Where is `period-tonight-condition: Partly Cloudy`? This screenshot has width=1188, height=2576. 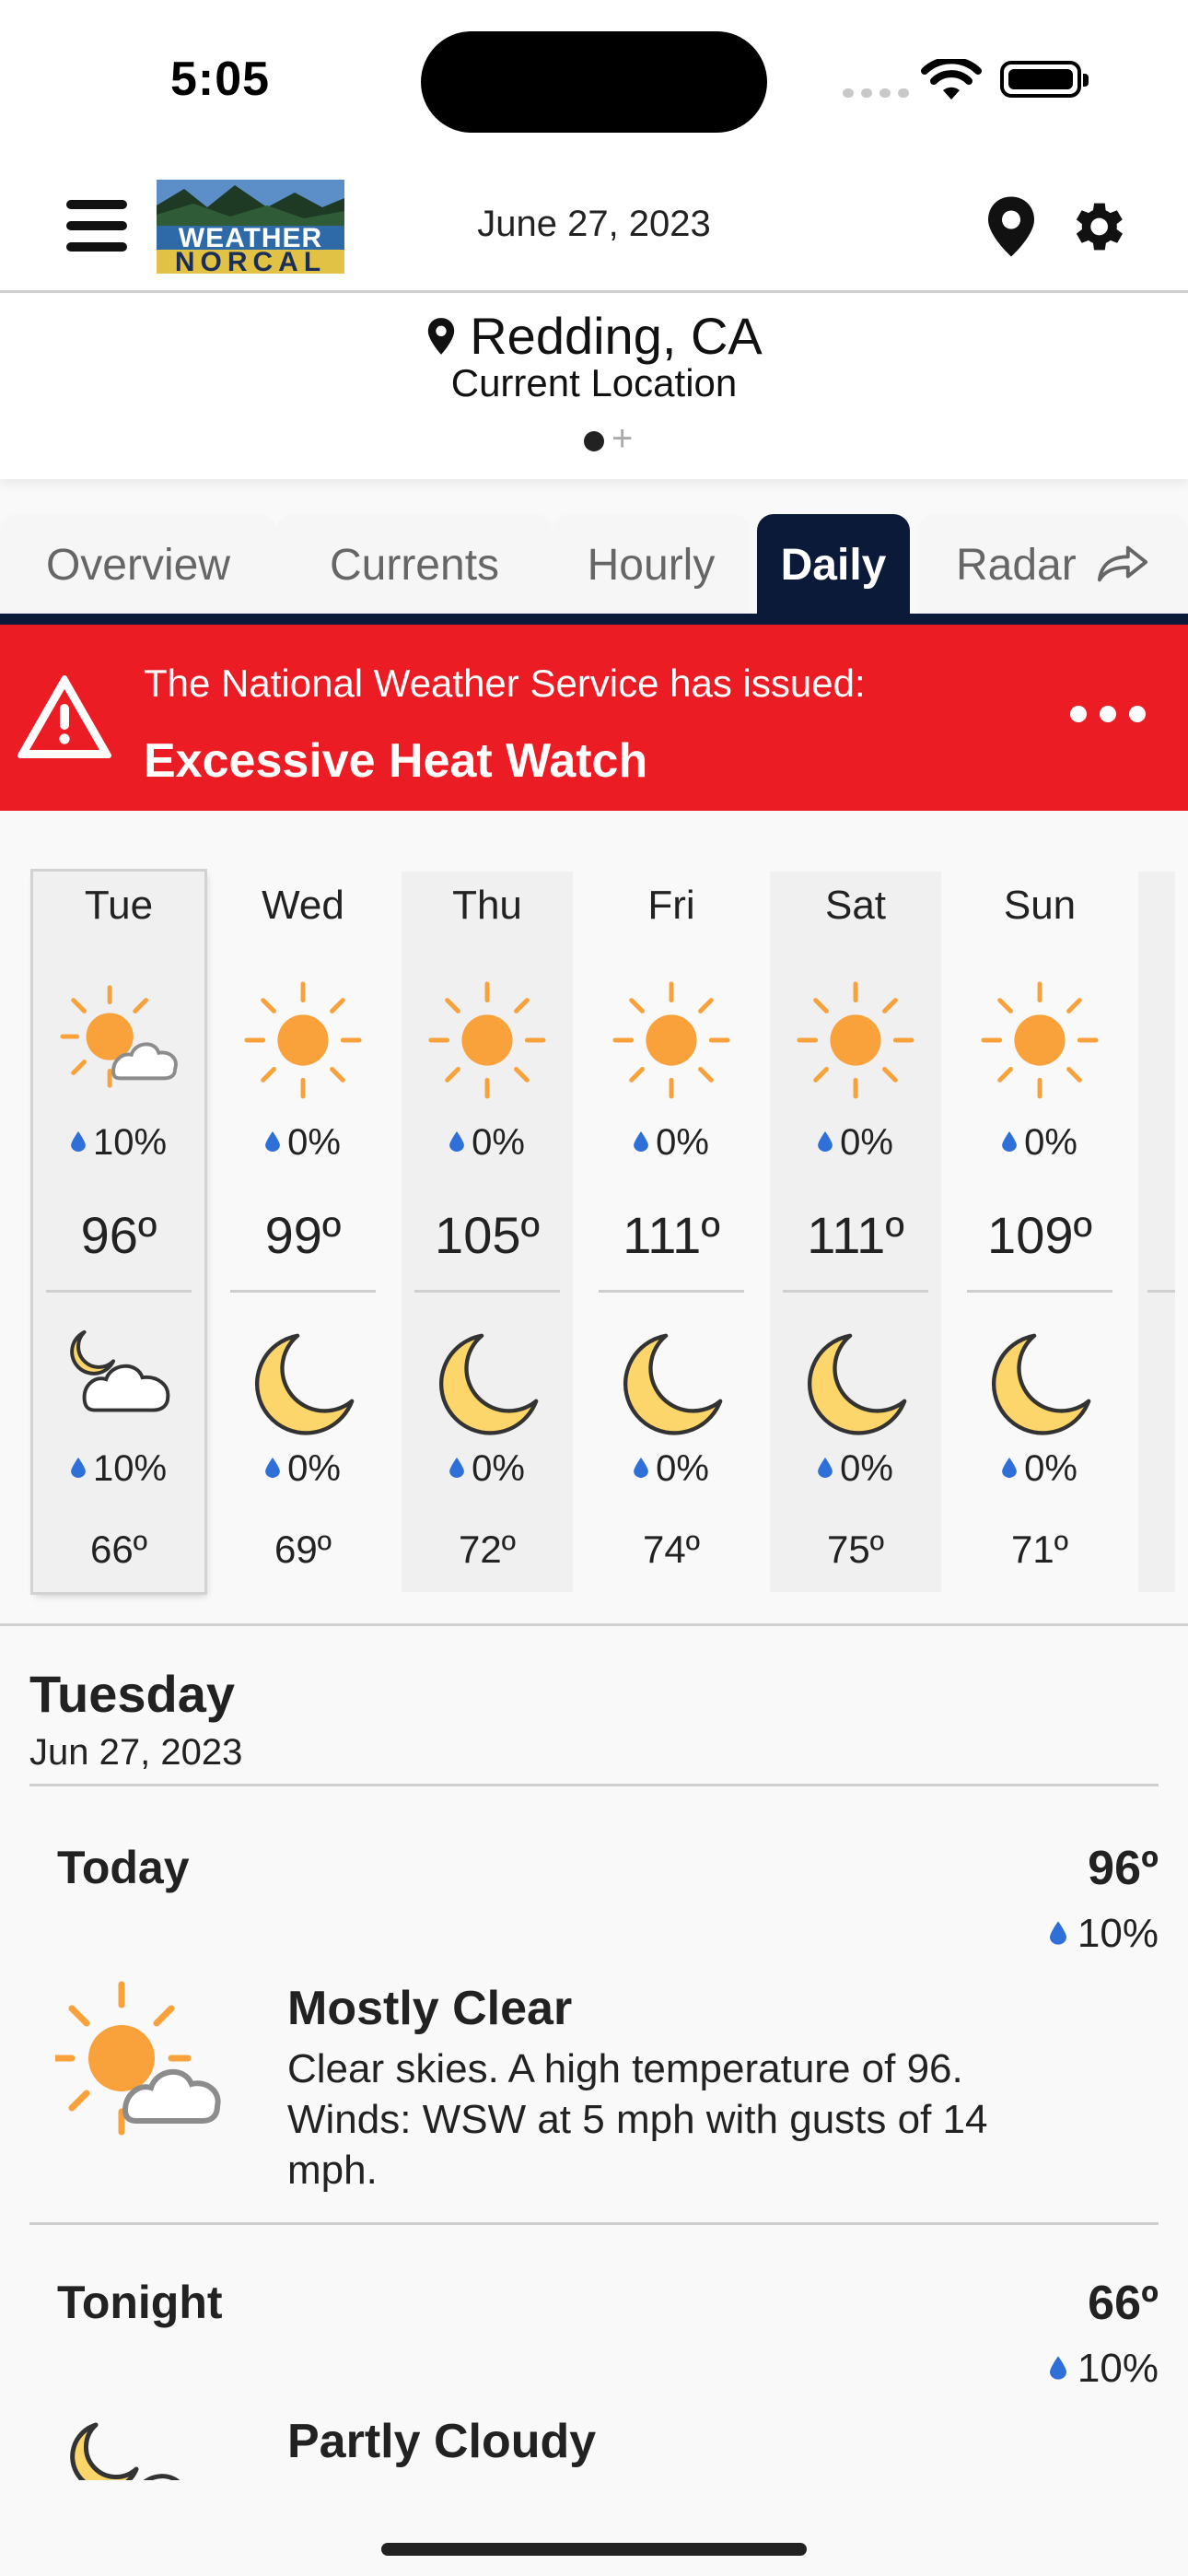 period-tonight-condition: Partly Cloudy is located at coordinates (442, 2441).